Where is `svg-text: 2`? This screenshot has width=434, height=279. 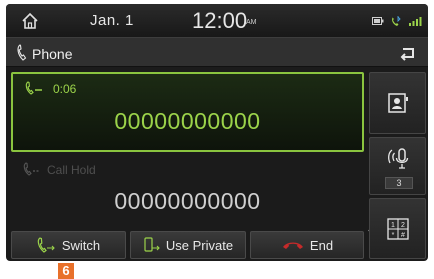 svg-text: 2 is located at coordinates (403, 225).